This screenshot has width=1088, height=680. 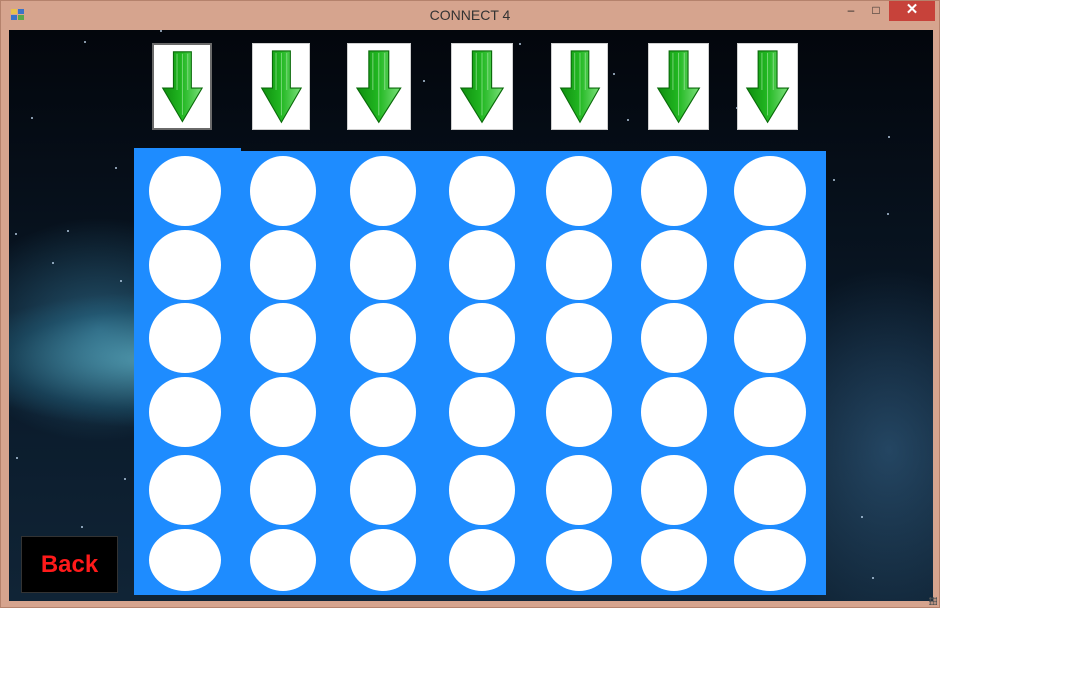 What do you see at coordinates (283, 191) in the screenshot?
I see `board-slot-r1-c2` at bounding box center [283, 191].